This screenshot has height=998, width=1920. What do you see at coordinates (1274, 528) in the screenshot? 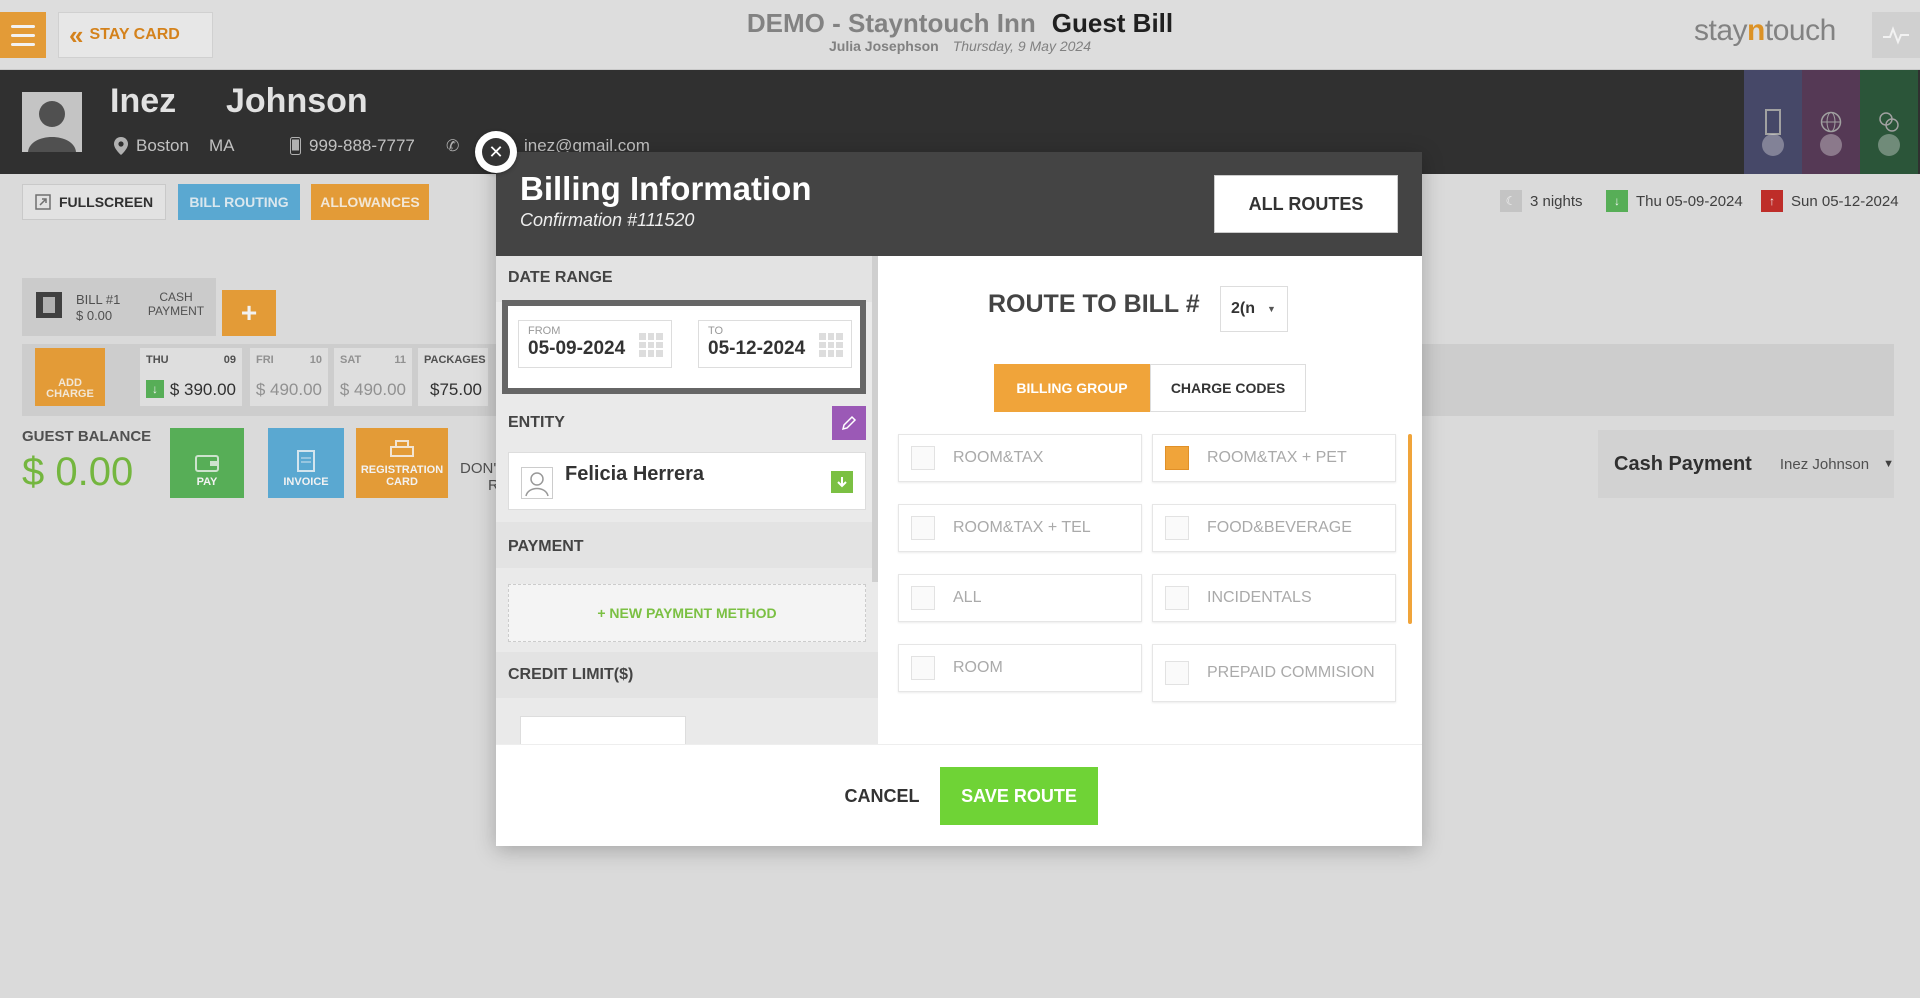
I see `group-option-food-beverage: FOOD&BEVERAGE` at bounding box center [1274, 528].